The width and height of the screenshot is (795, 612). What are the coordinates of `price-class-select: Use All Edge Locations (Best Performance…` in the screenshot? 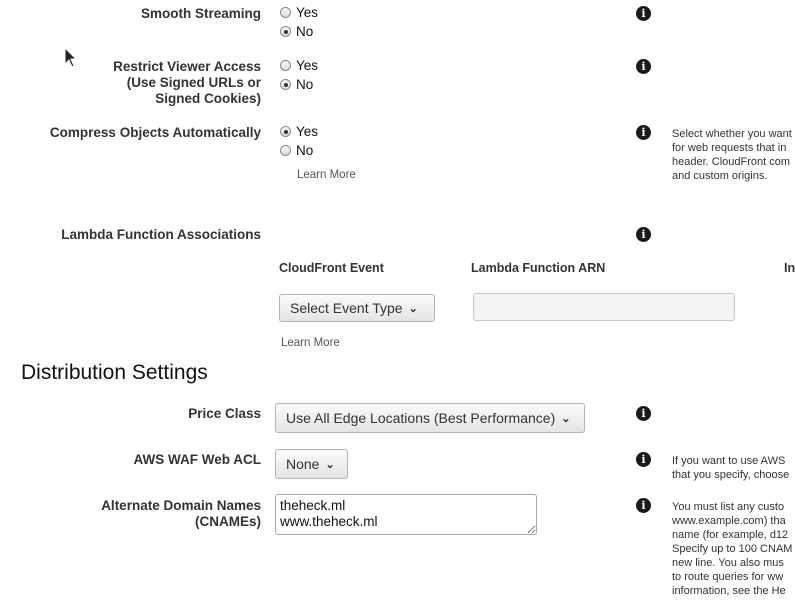 It's located at (430, 418).